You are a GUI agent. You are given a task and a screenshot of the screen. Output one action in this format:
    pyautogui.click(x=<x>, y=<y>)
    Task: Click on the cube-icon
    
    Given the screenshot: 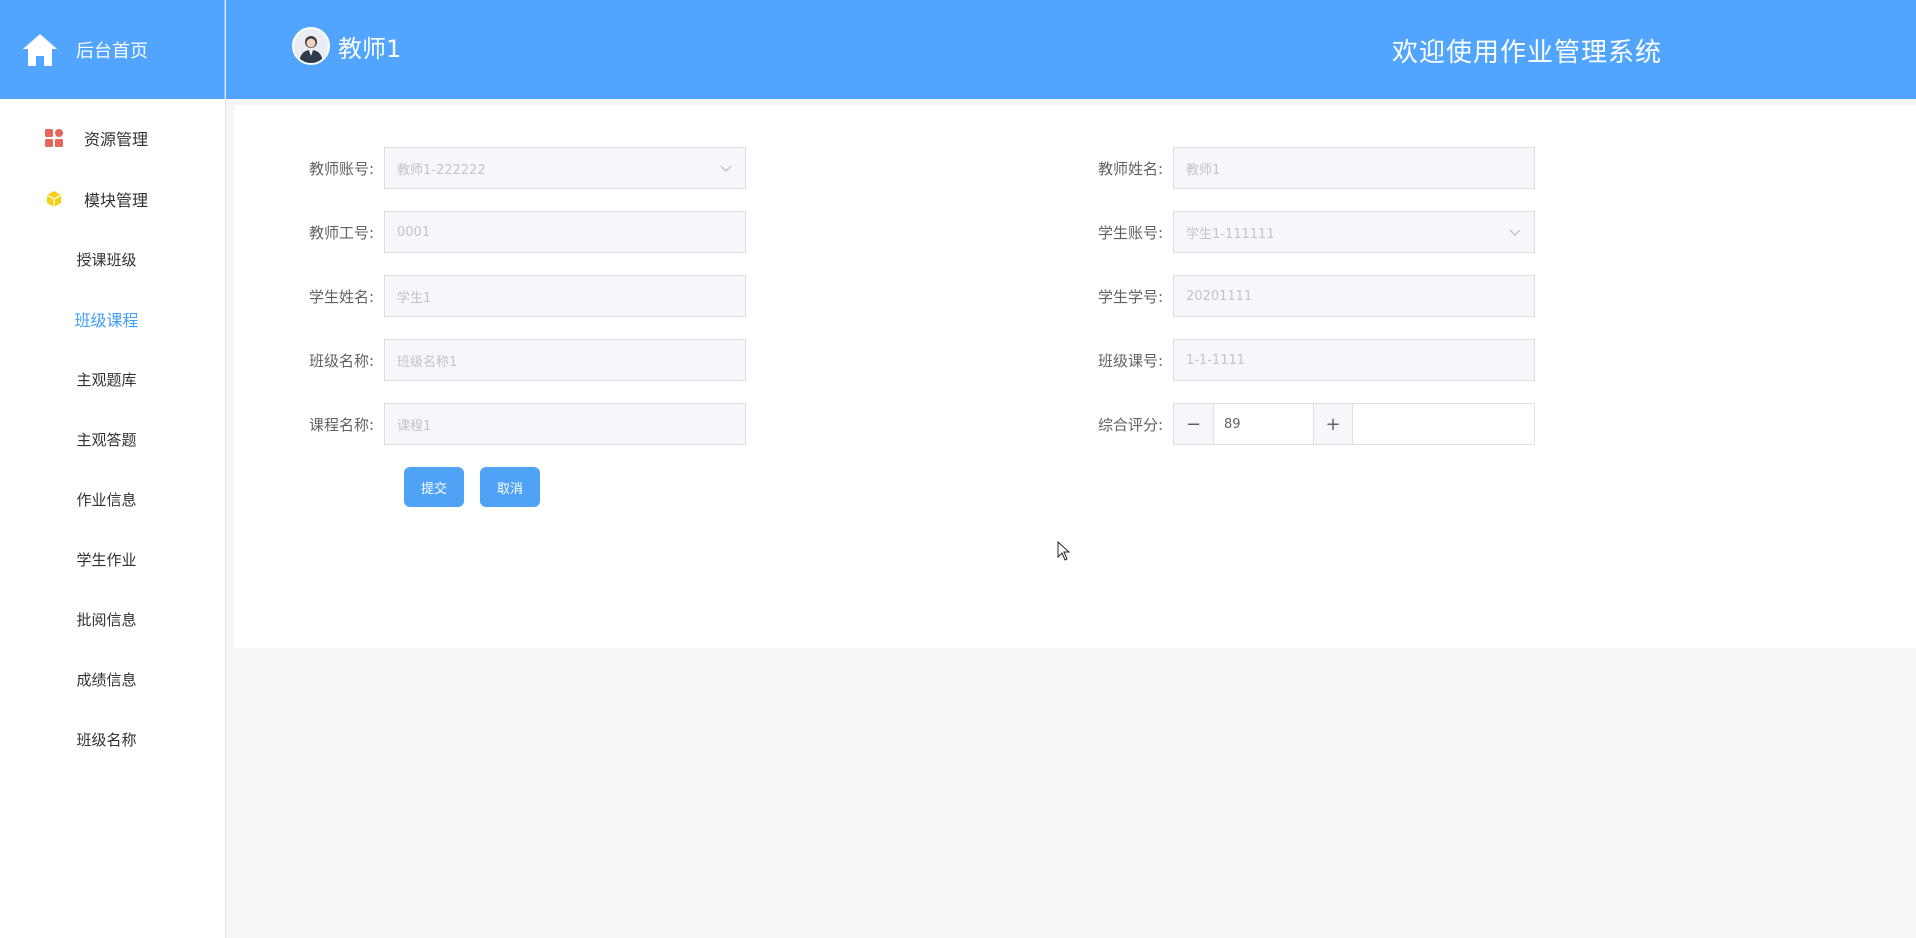 What is the action you would take?
    pyautogui.click(x=54, y=199)
    